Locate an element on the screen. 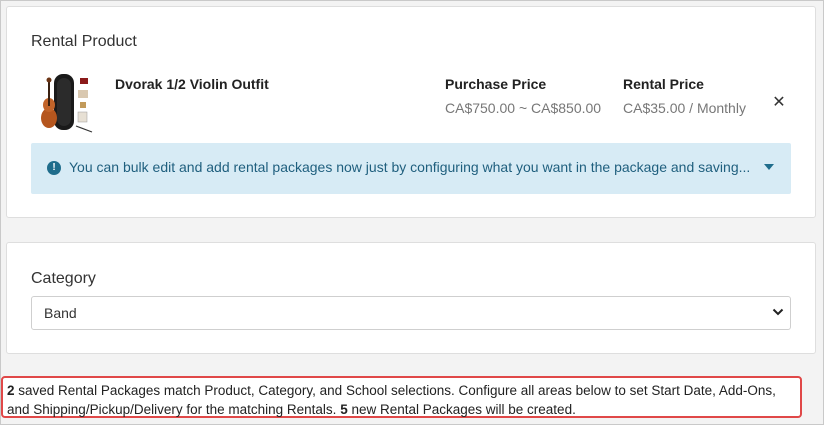 The width and height of the screenshot is (824, 425). notice-part2: new Rental Packages will be created. is located at coordinates (461, 409).